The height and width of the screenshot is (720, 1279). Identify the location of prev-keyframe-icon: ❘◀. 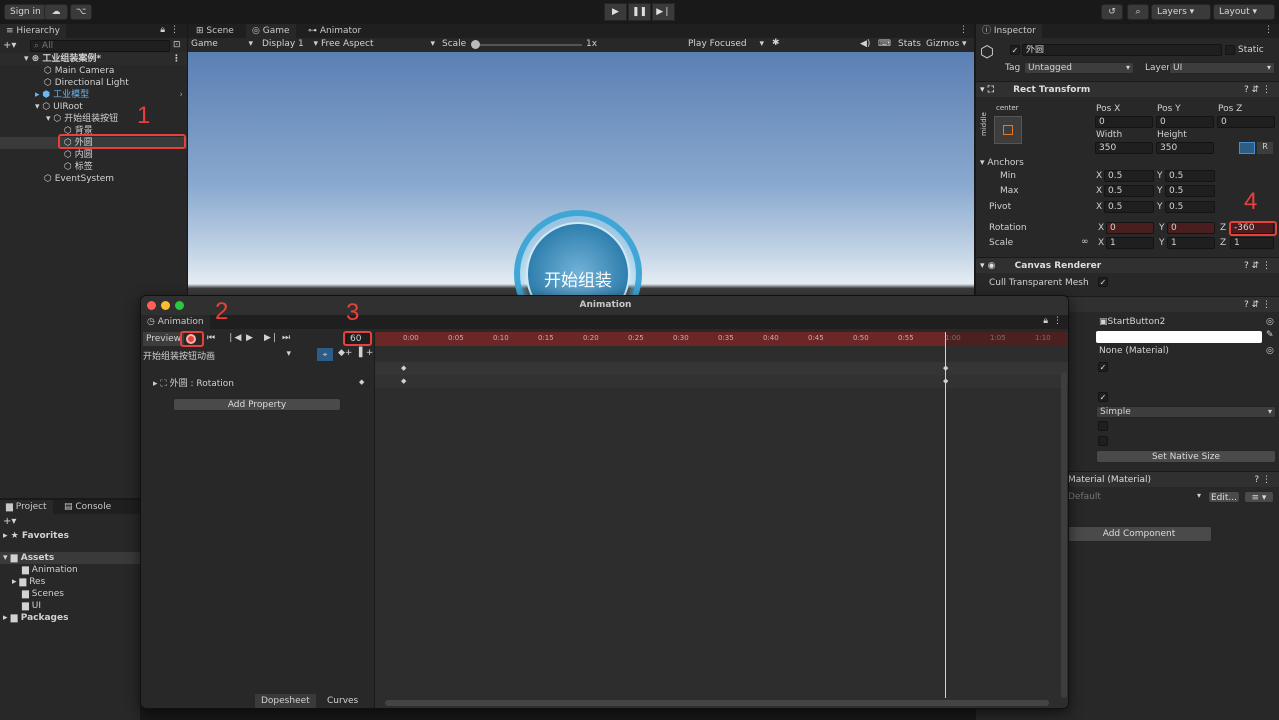
(234, 338).